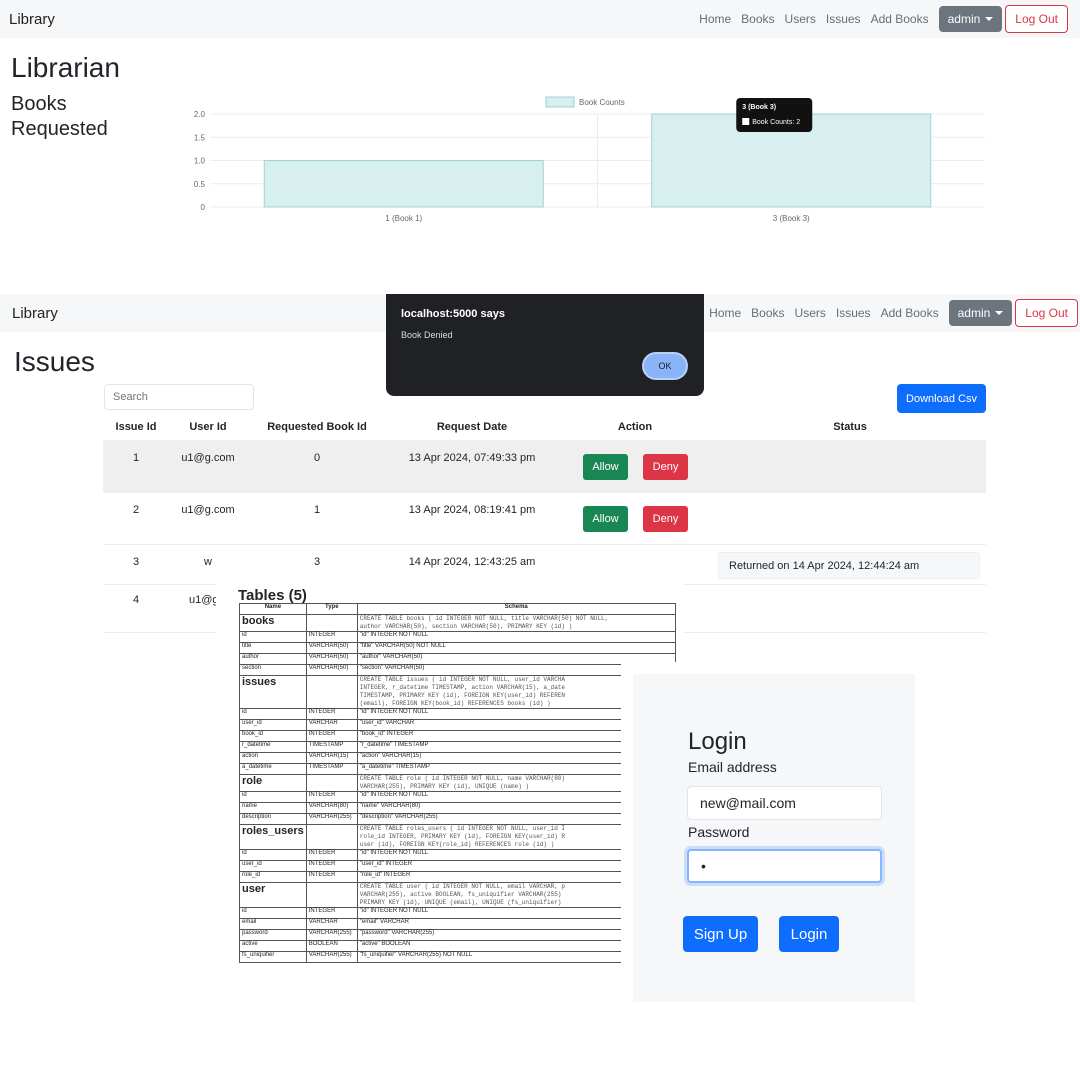 This screenshot has width=1080, height=1080. Describe the element at coordinates (457, 736) in the screenshot. I see `column-row: book_id INTEGER "book_id" INTEGER` at that location.